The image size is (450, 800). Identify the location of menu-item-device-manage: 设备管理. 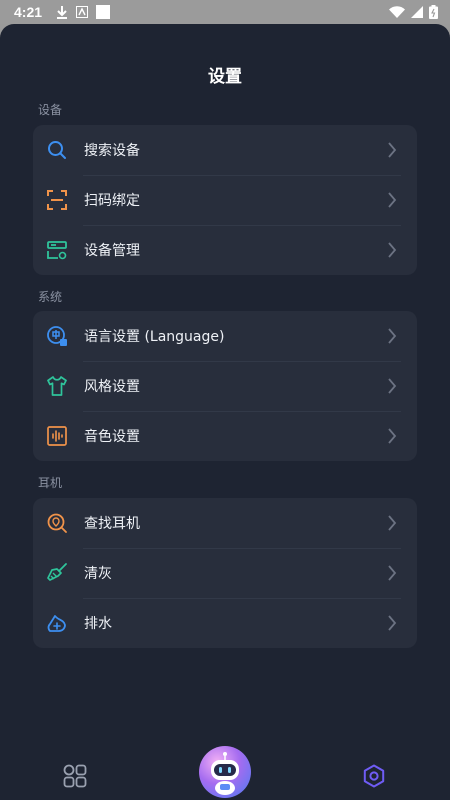
(225, 250).